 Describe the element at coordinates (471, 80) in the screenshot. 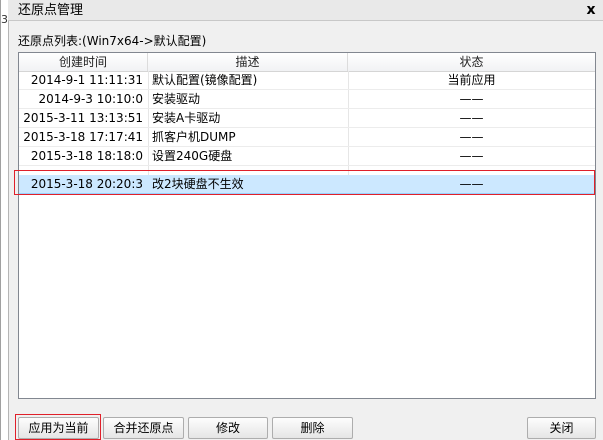

I see `cell-status: 当前应用` at that location.